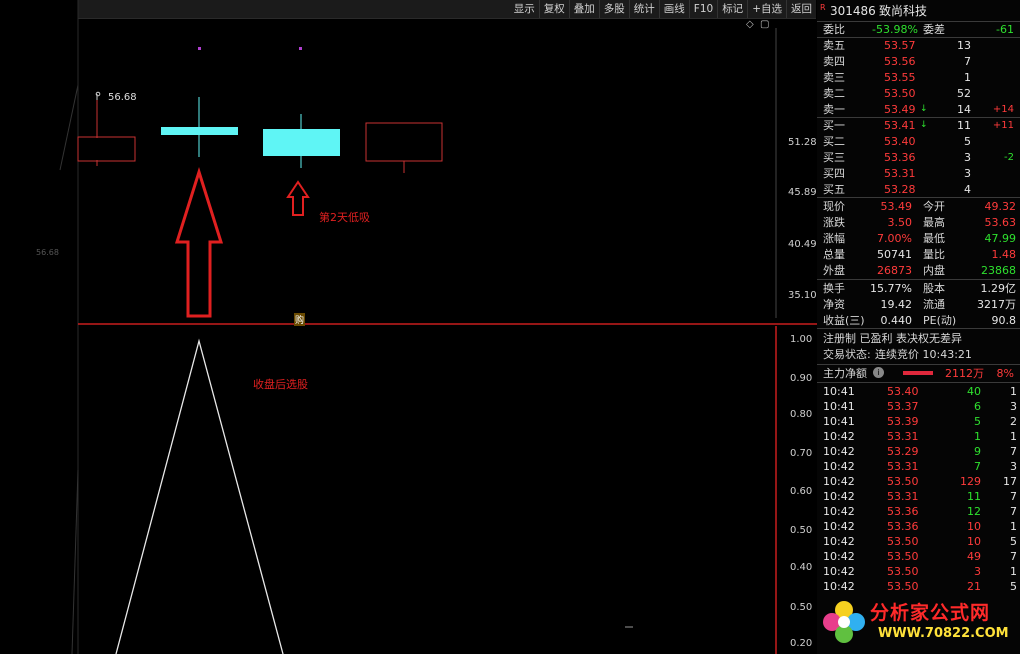  I want to click on tick-time: 10:41, so click(839, 406).